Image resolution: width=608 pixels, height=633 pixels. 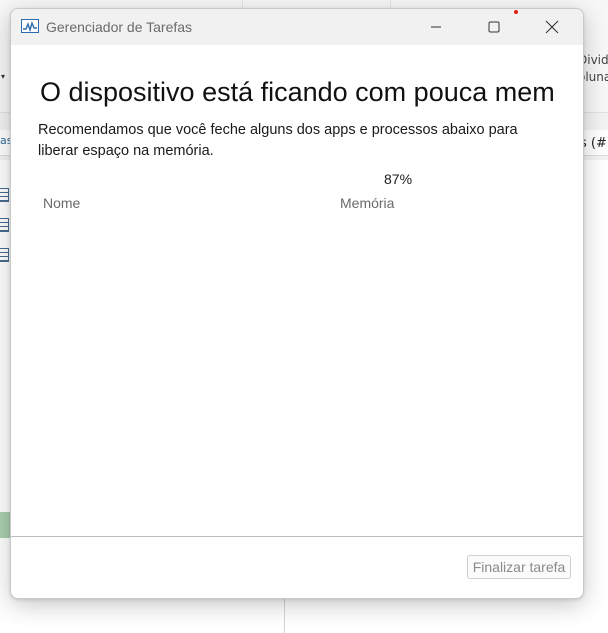 I want to click on close-button, so click(x=552, y=27).